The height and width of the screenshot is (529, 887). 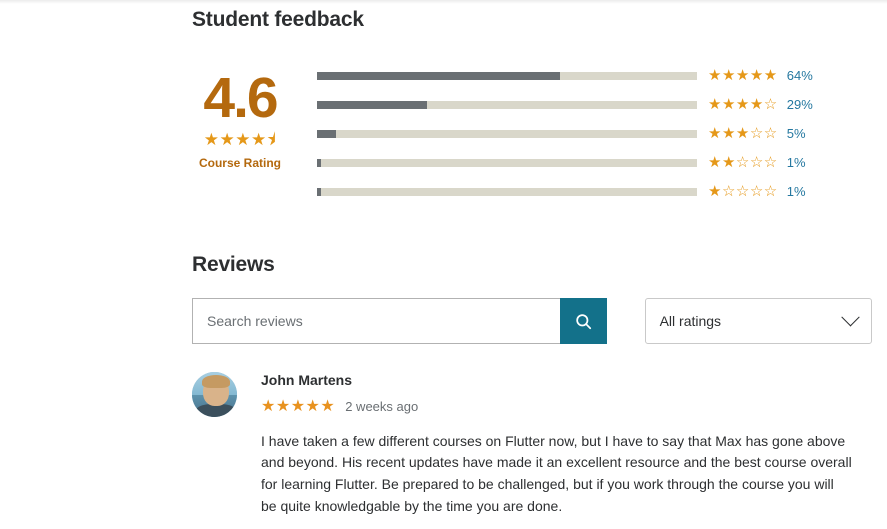 I want to click on rating-distribution-row: ★★★☆☆ 5%, so click(x=594, y=133).